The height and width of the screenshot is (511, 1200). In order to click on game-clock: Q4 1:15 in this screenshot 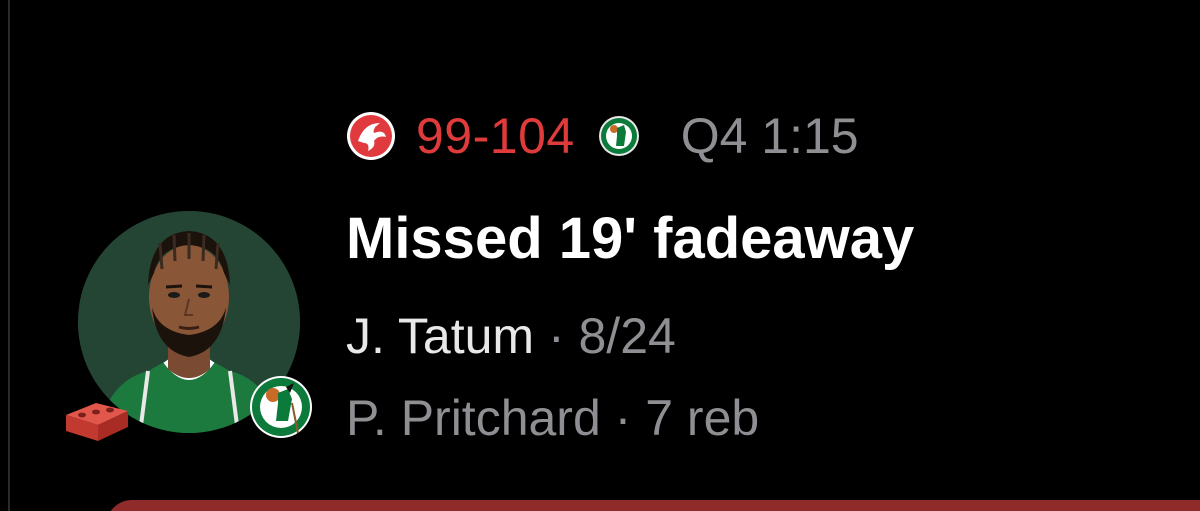, I will do `click(769, 136)`.